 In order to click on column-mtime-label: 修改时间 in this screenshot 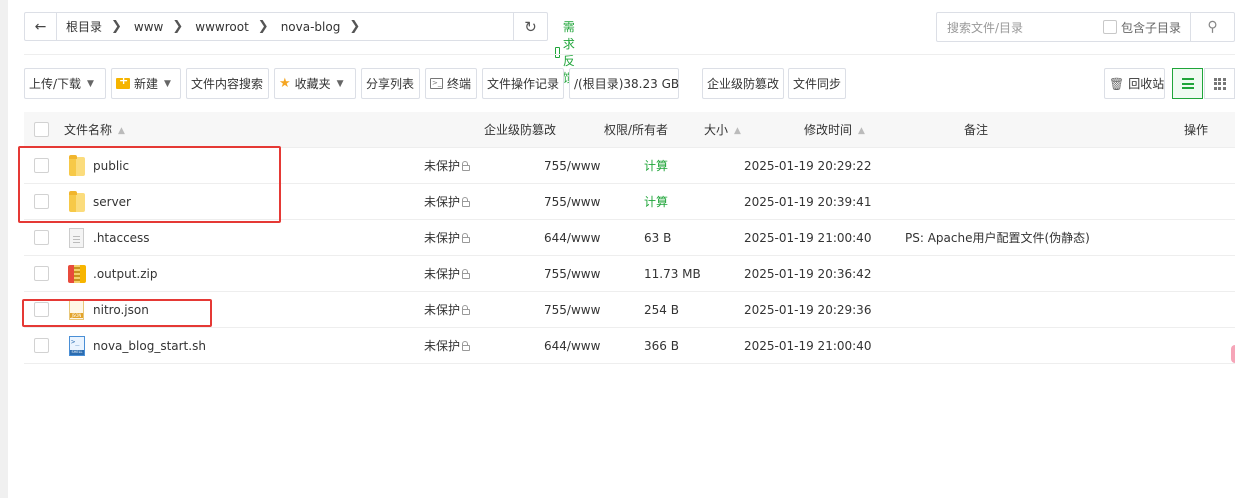, I will do `click(828, 130)`.